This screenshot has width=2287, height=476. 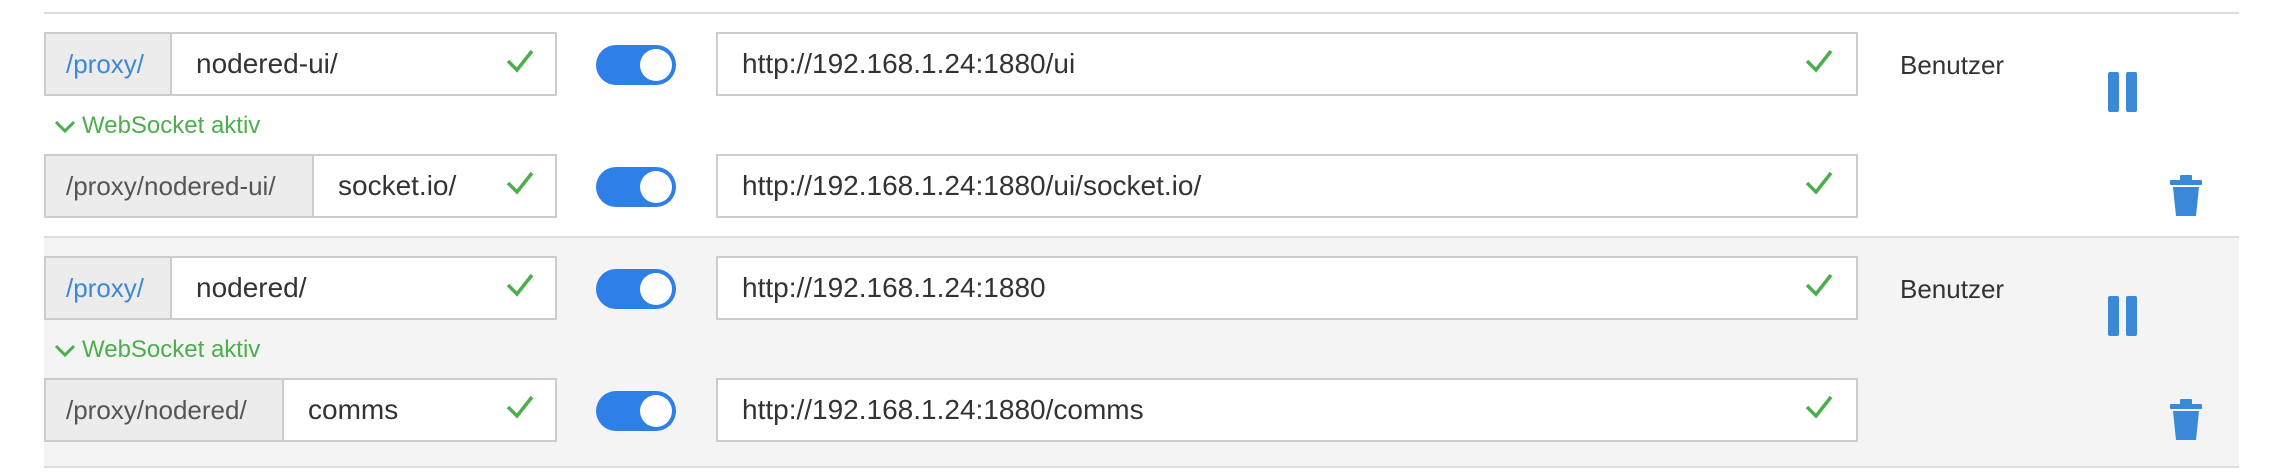 What do you see at coordinates (179, 186) in the screenshot?
I see `ws-path-prefix: /proxy/nodered-ui/` at bounding box center [179, 186].